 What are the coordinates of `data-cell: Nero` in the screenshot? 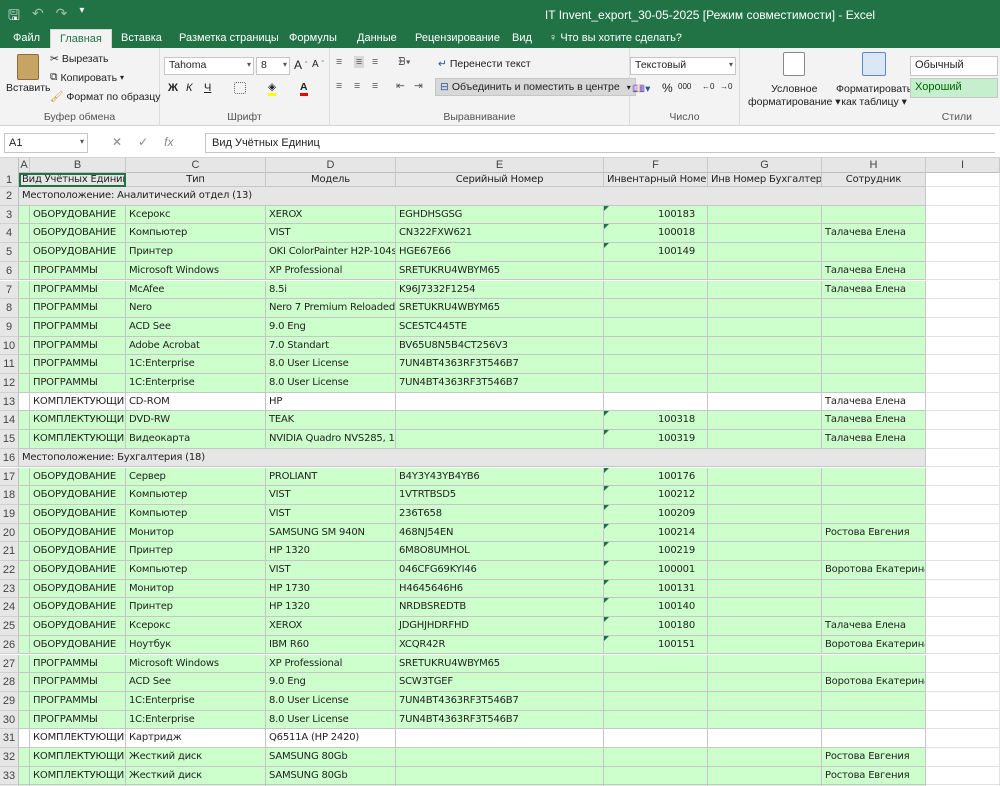 It's located at (196, 308).